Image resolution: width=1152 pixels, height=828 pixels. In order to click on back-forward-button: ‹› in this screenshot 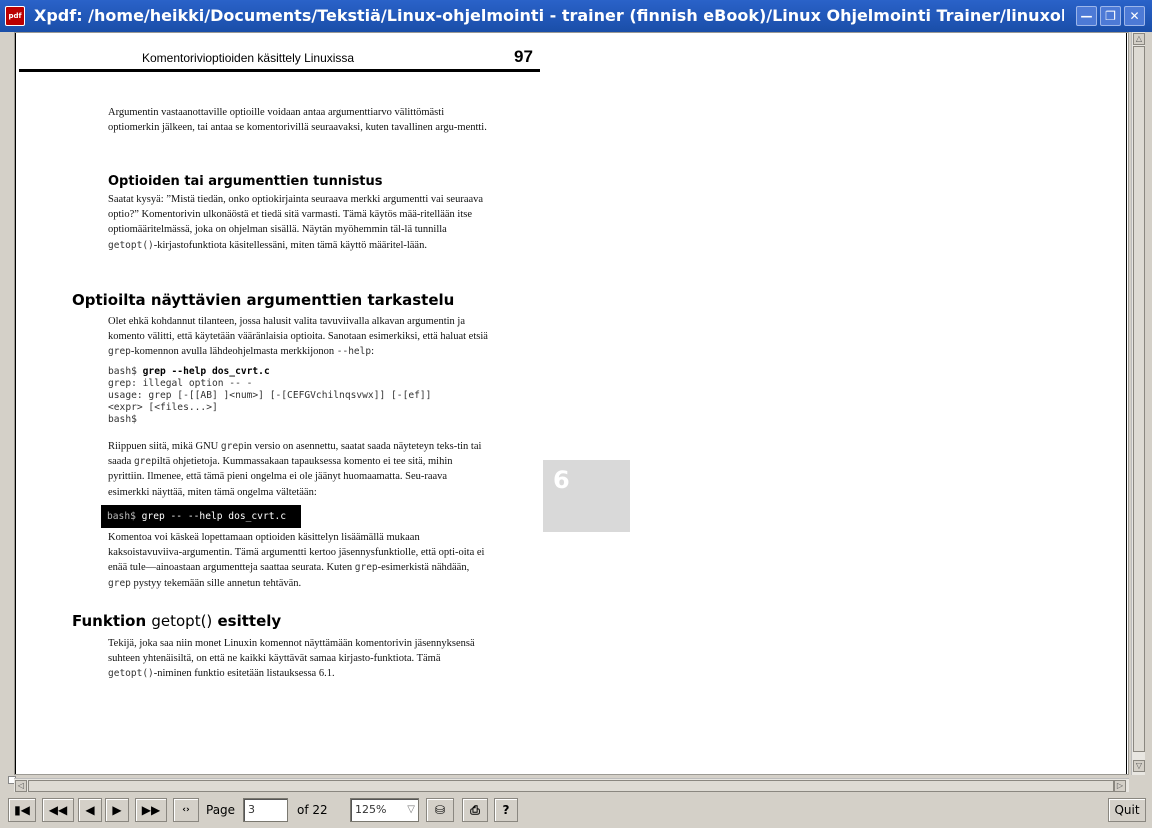, I will do `click(186, 810)`.